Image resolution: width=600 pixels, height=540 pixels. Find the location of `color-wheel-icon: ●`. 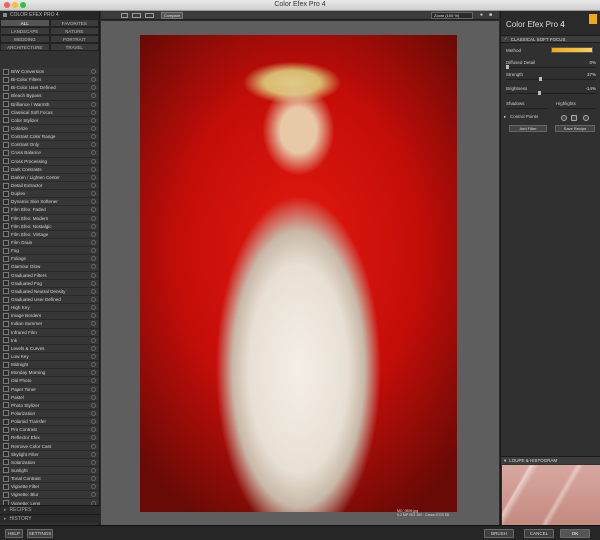

color-wheel-icon: ● is located at coordinates (481, 15).